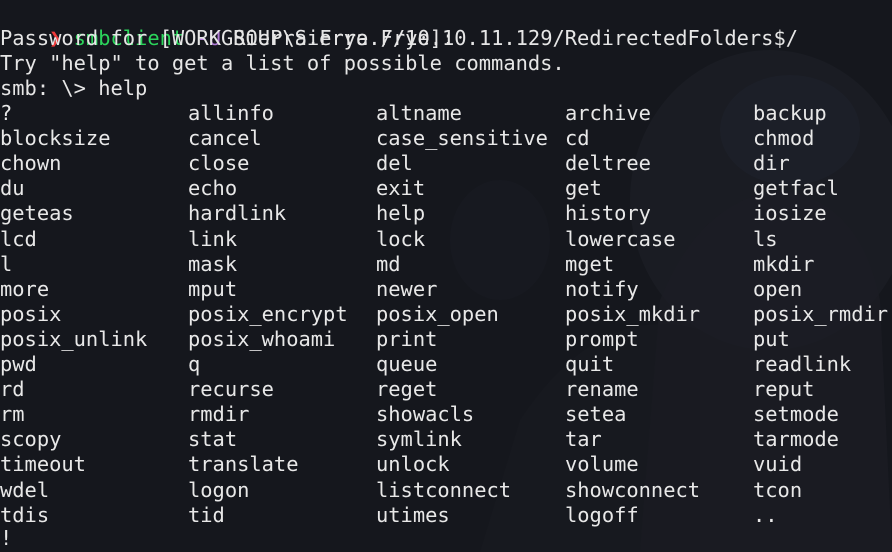 This screenshot has width=892, height=552. What do you see at coordinates (608, 213) in the screenshot?
I see `help-command-item: history` at bounding box center [608, 213].